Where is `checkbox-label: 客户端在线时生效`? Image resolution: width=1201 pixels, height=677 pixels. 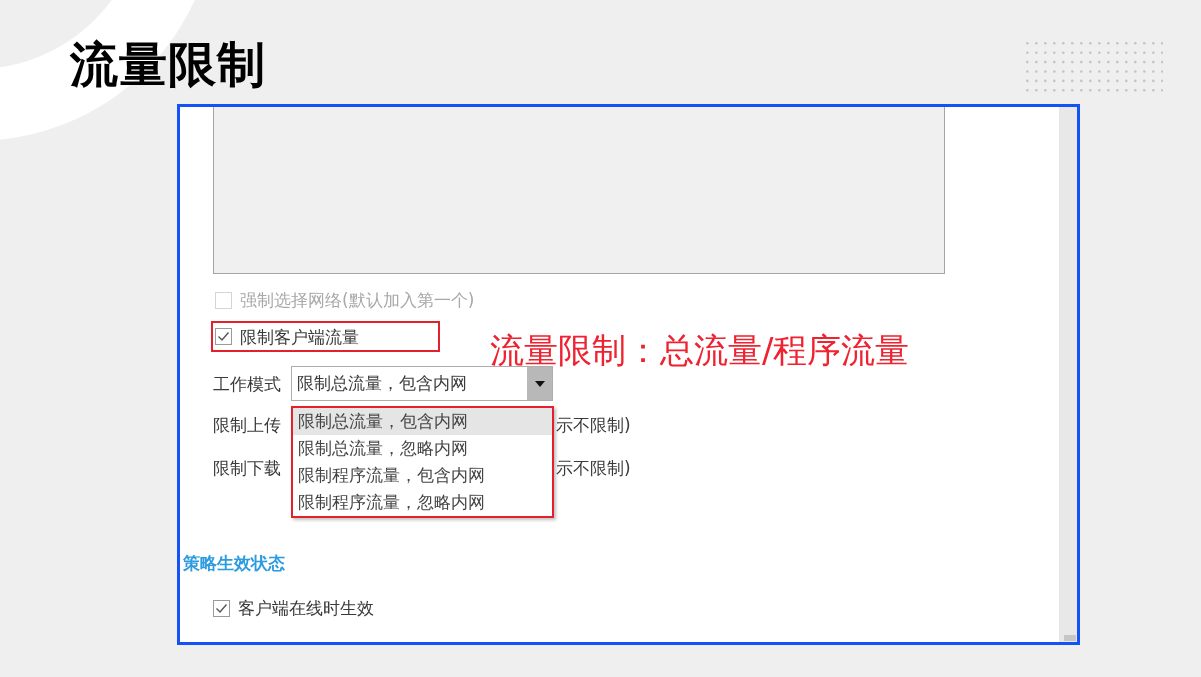 checkbox-label: 客户端在线时生效 is located at coordinates (306, 608).